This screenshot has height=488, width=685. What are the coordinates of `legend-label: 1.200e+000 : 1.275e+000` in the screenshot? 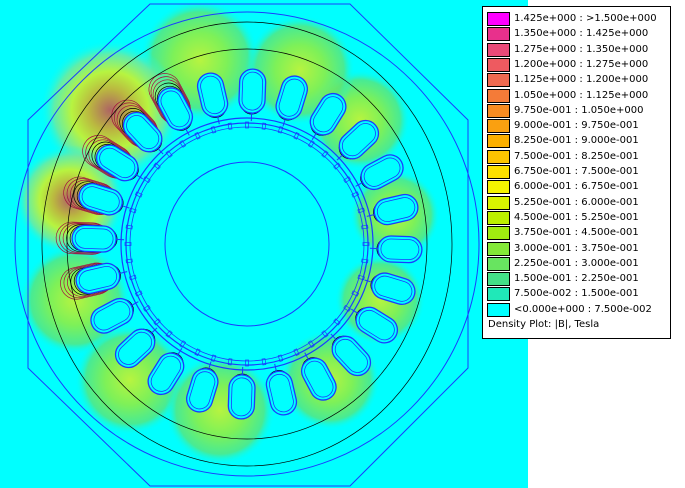 It's located at (581, 64).